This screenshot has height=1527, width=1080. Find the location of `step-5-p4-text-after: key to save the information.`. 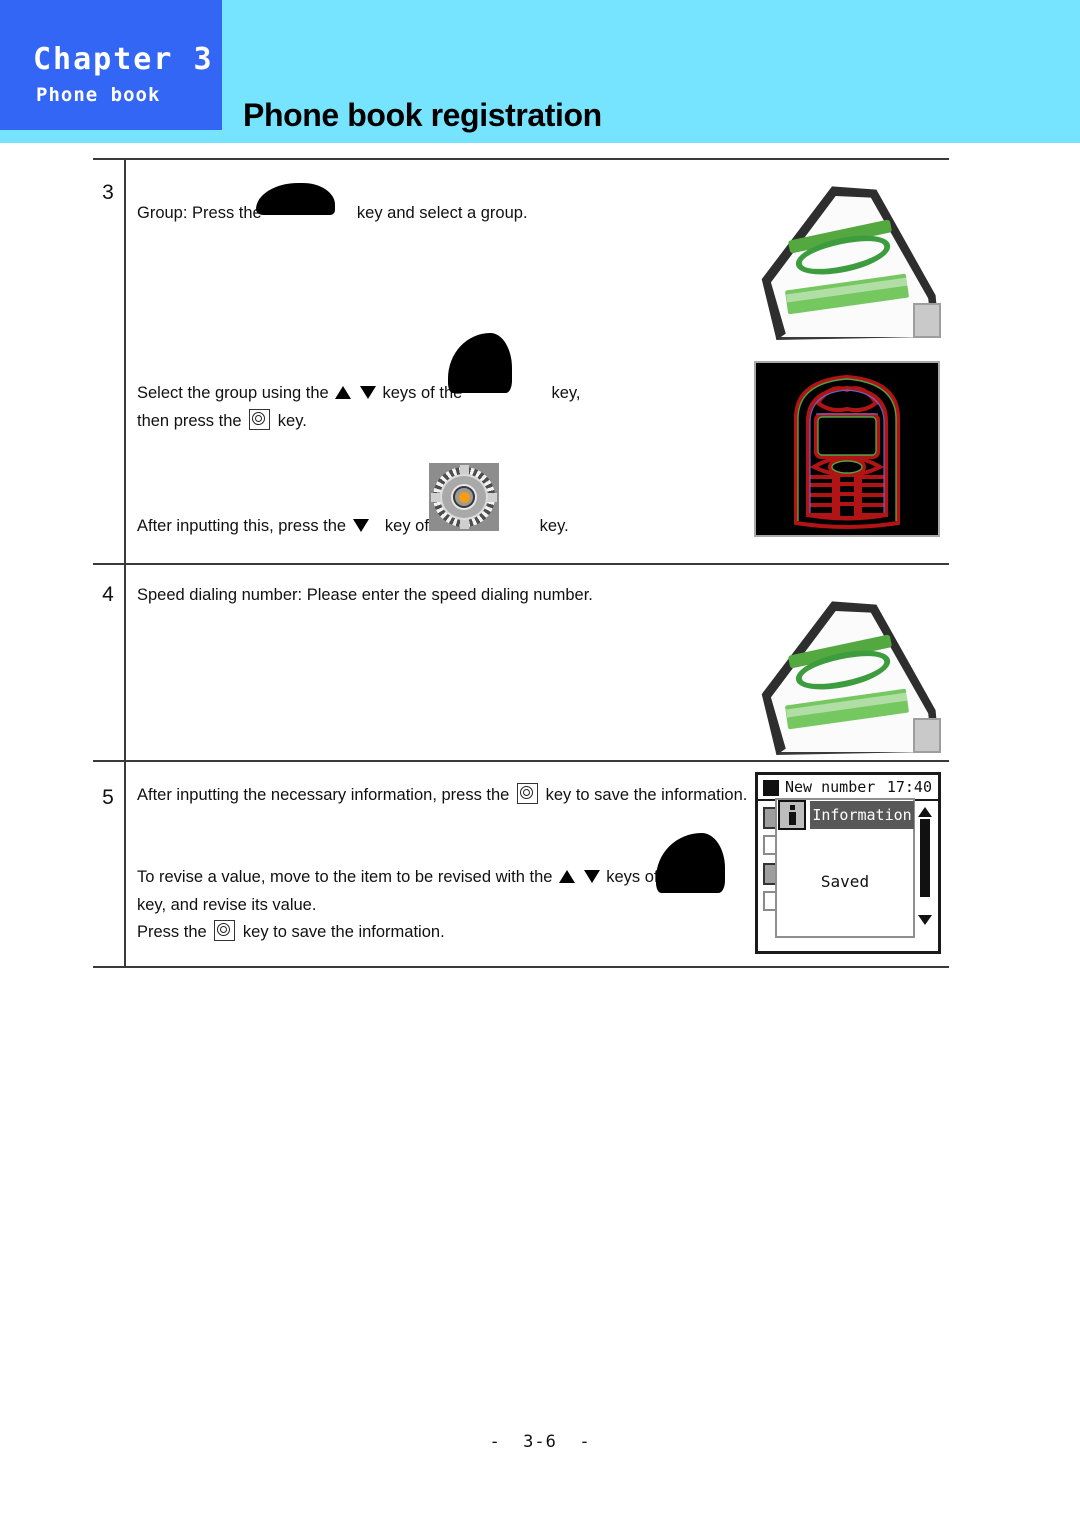

step-5-p4-text-after: key to save the information. is located at coordinates (343, 932).